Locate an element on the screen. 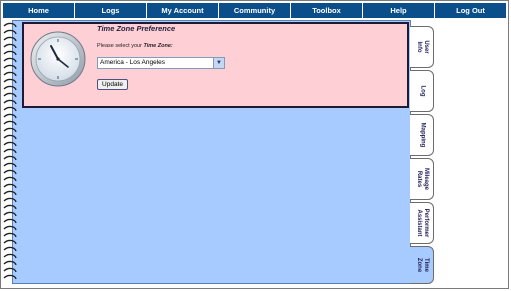  tab-label: Mapping is located at coordinates (422, 135).